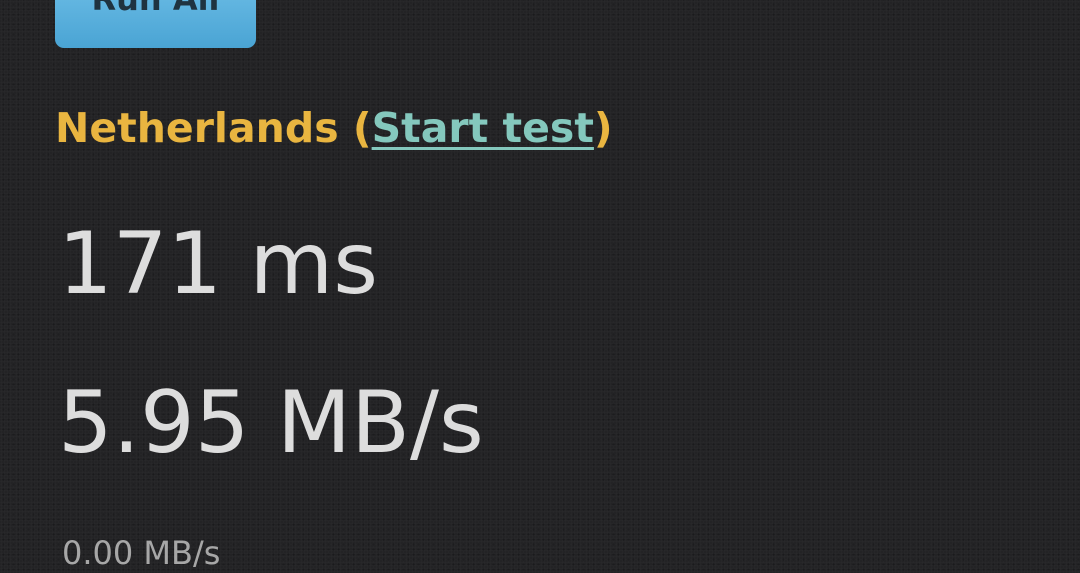  I want to click on start-test-link: Start test, so click(483, 128).